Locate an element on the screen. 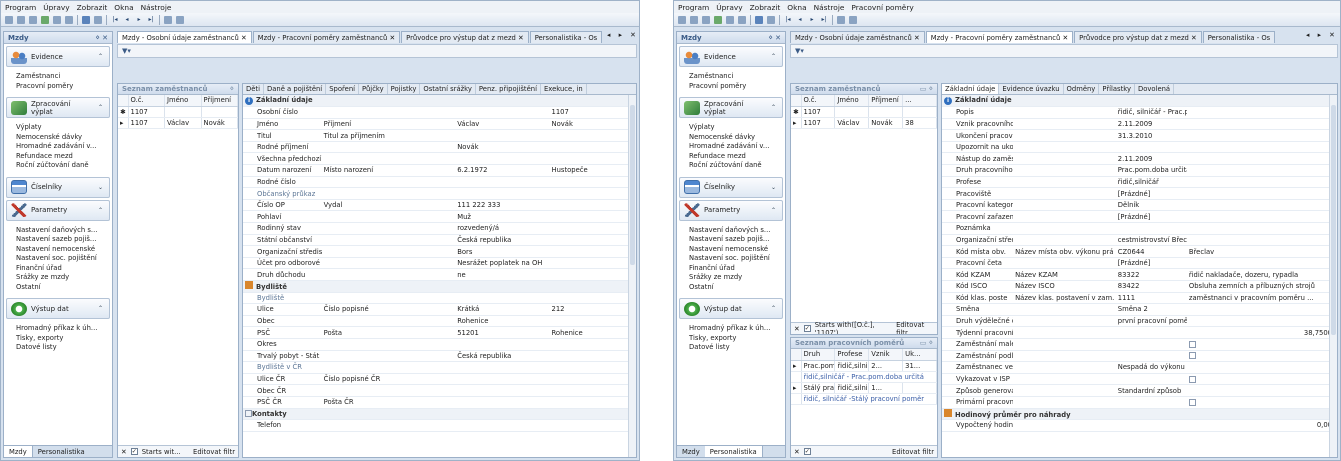  close-icon: ✕ is located at coordinates (1064, 38).